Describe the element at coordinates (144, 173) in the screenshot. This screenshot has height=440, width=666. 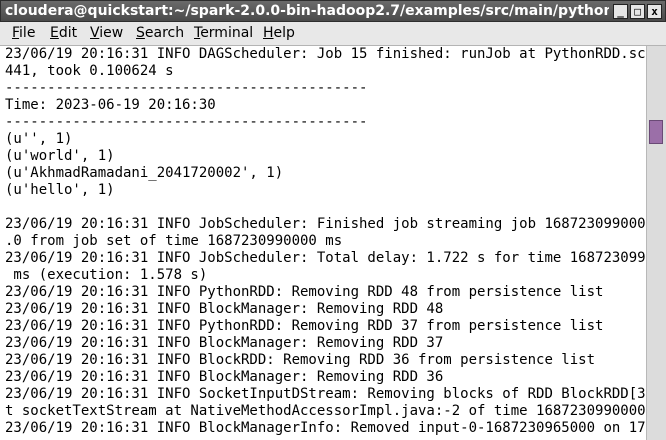
I see `terminal-line: (u'AkhmadRamadani_2041720002', 1)` at that location.